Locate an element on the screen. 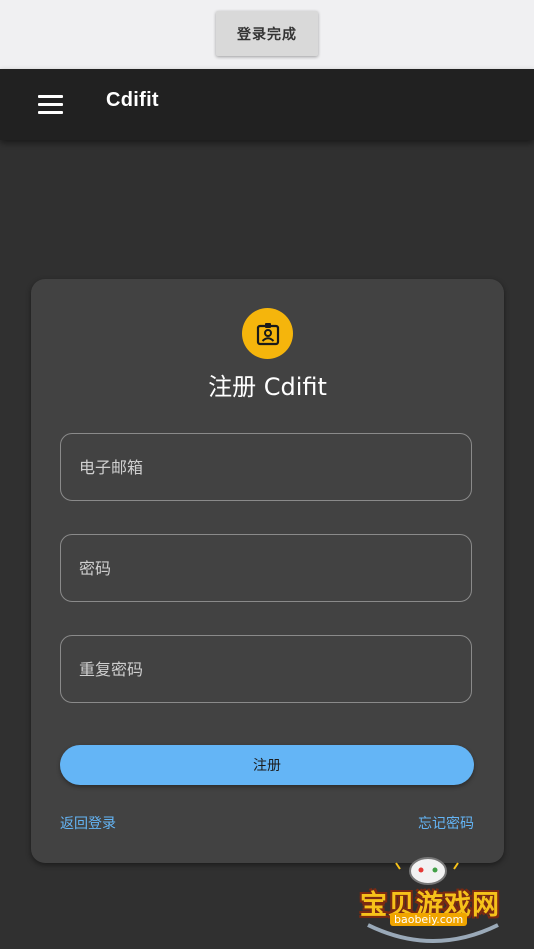  repeat-password-input is located at coordinates (266, 669).